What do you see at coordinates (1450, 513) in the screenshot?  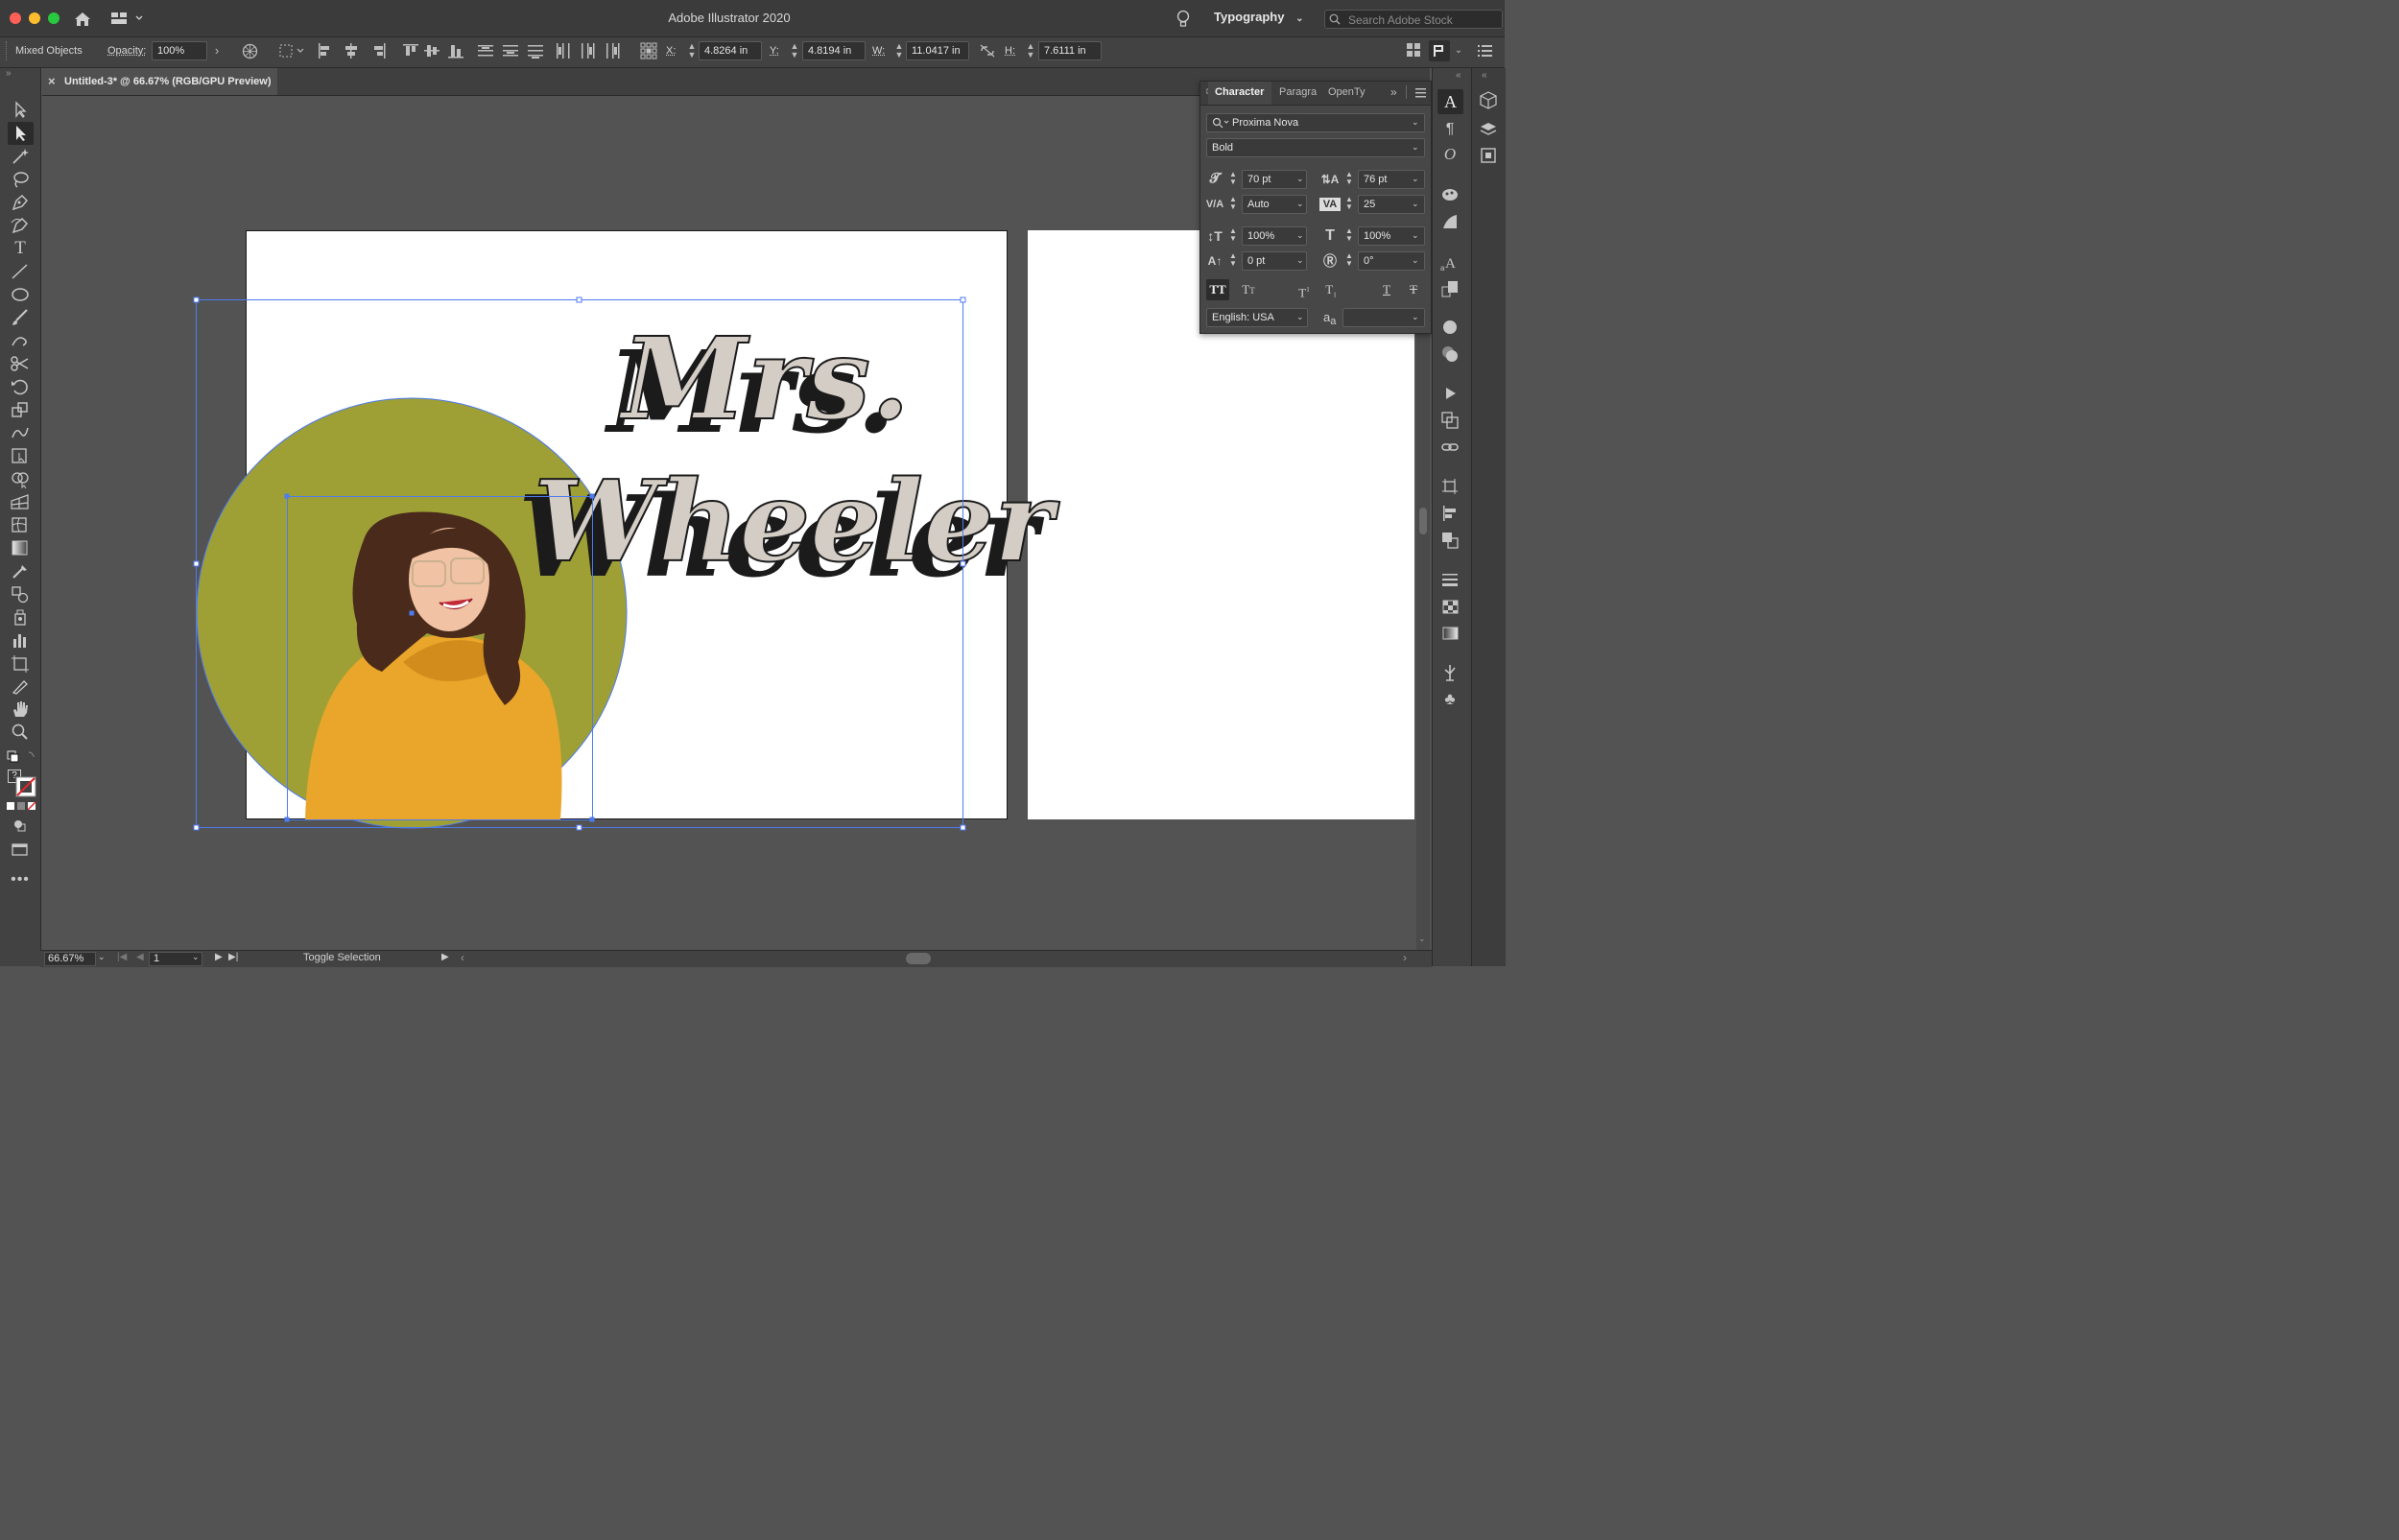 I see `align-panel-icon` at bounding box center [1450, 513].